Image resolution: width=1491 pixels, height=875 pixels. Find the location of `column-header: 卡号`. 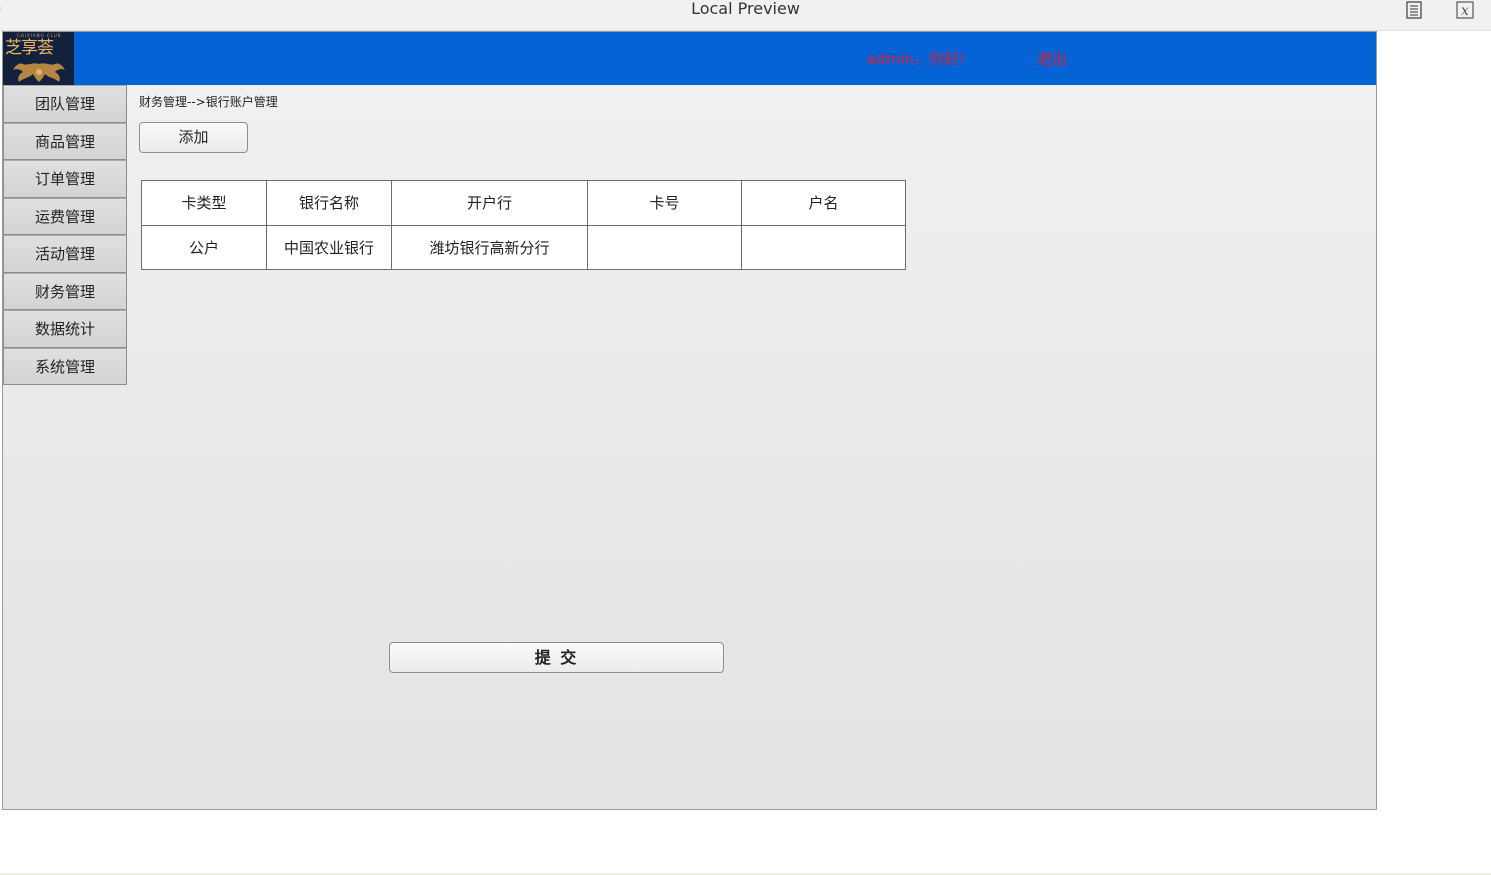

column-header: 卡号 is located at coordinates (664, 203).